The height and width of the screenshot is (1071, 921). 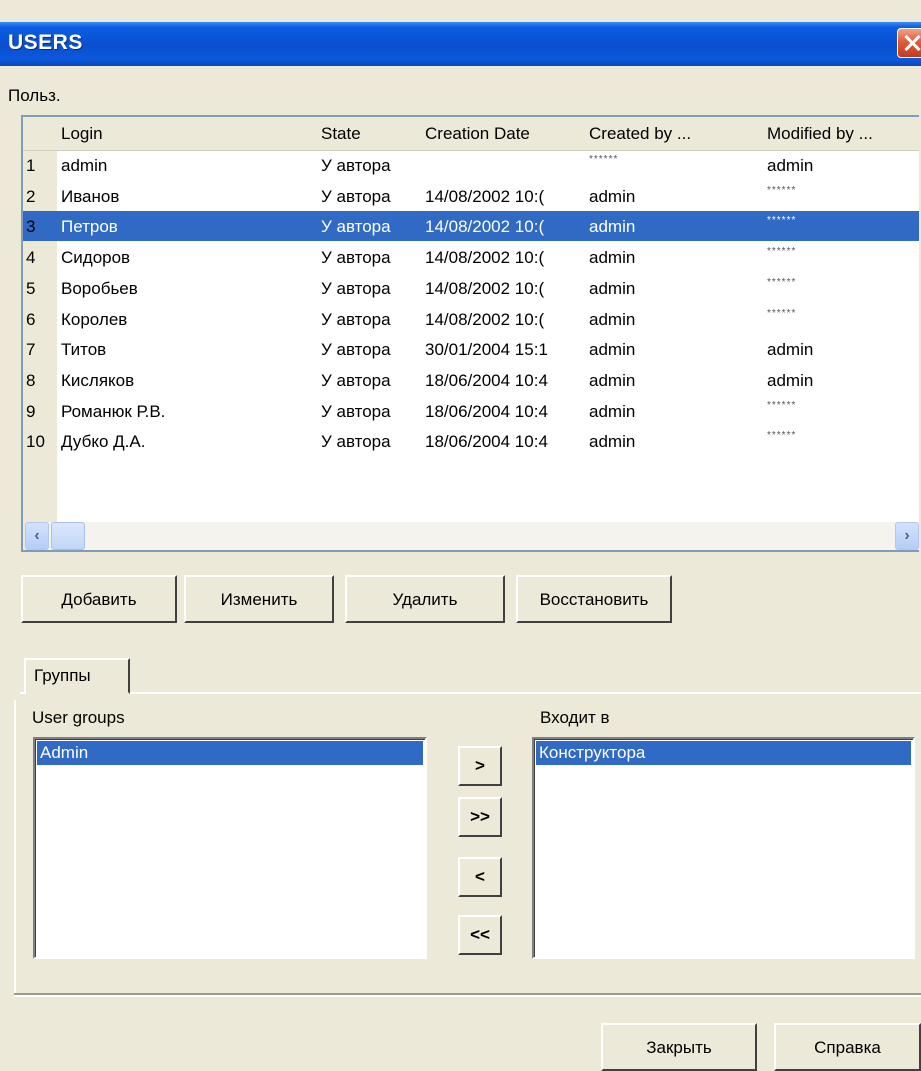 I want to click on row-number: 2, so click(x=31, y=196).